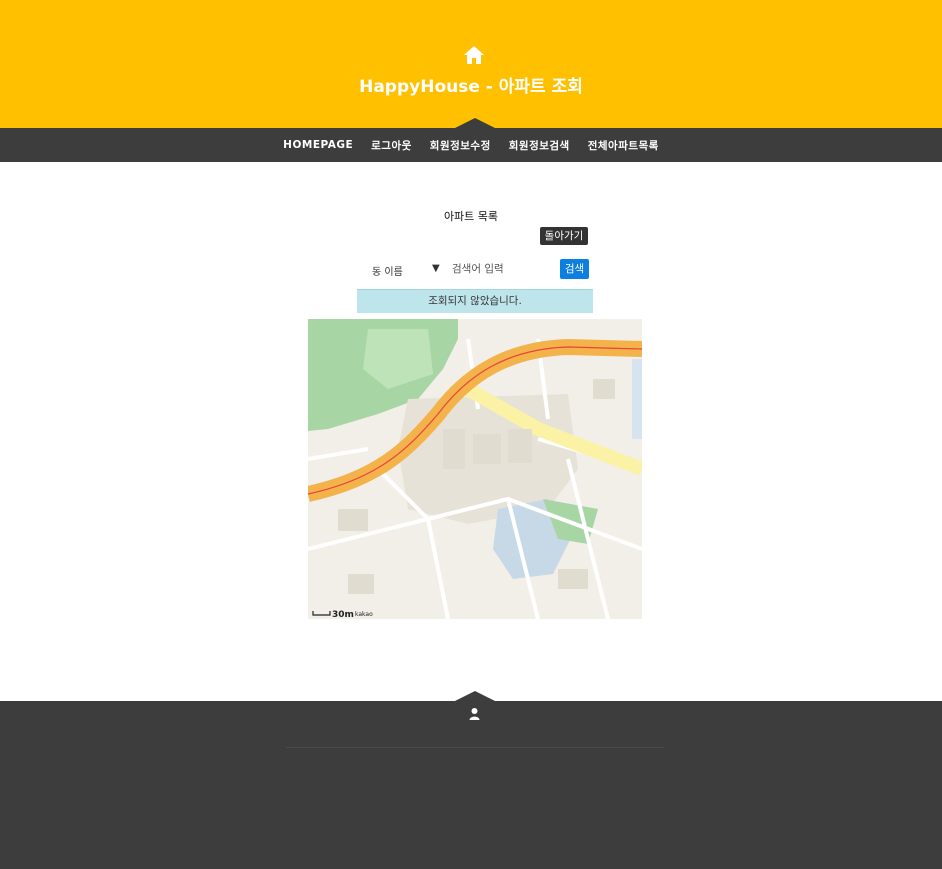  Describe the element at coordinates (391, 145) in the screenshot. I see `nav-item-logout: 로그아웃` at that location.